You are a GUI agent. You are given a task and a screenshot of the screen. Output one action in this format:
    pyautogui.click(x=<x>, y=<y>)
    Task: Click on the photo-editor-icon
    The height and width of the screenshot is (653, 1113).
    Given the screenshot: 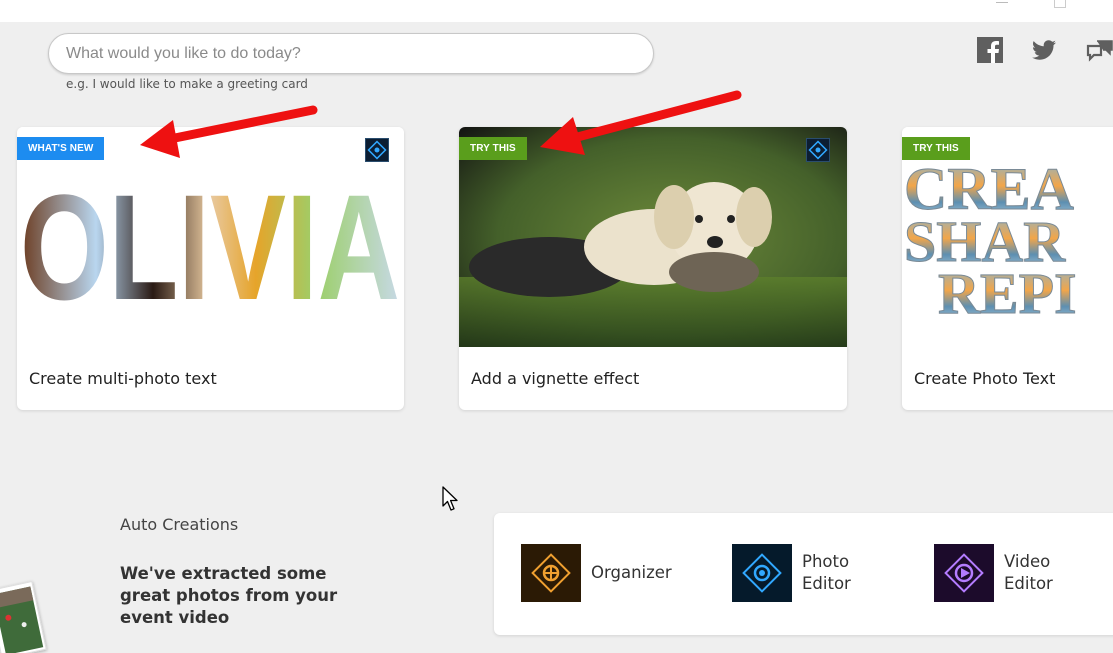 What is the action you would take?
    pyautogui.click(x=762, y=573)
    